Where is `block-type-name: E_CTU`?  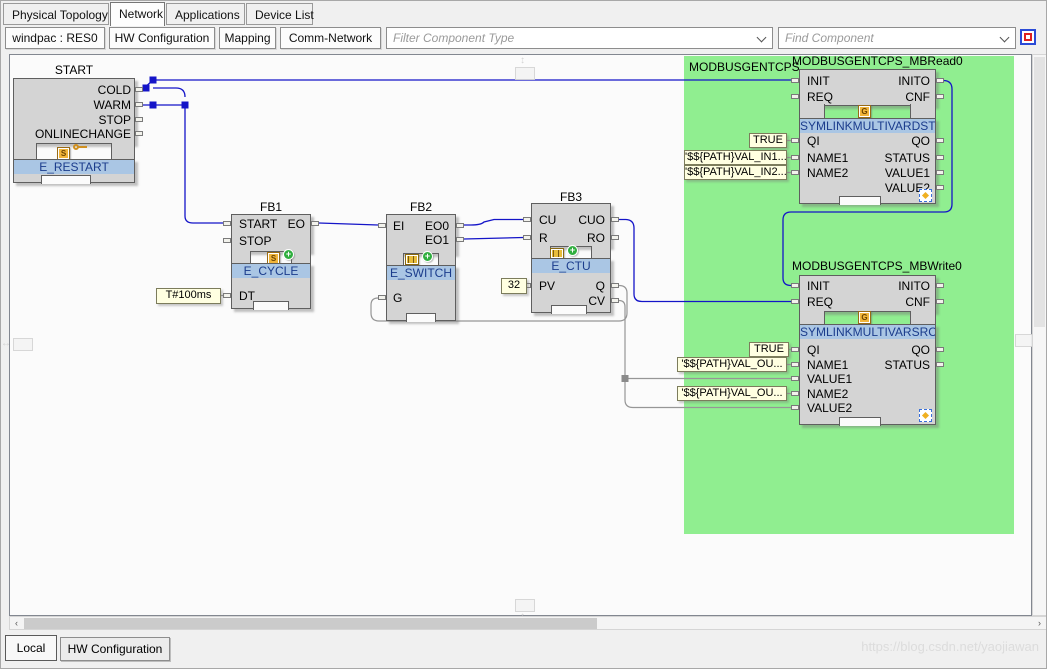
block-type-name: E_CTU is located at coordinates (571, 266).